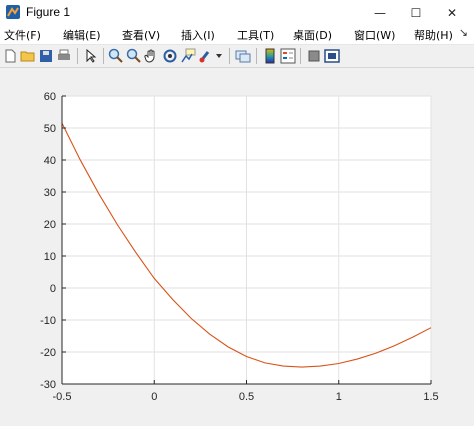  Describe the element at coordinates (237, 13) in the screenshot. I see `title-bar: Figure 1 — ☐ ✕` at that location.